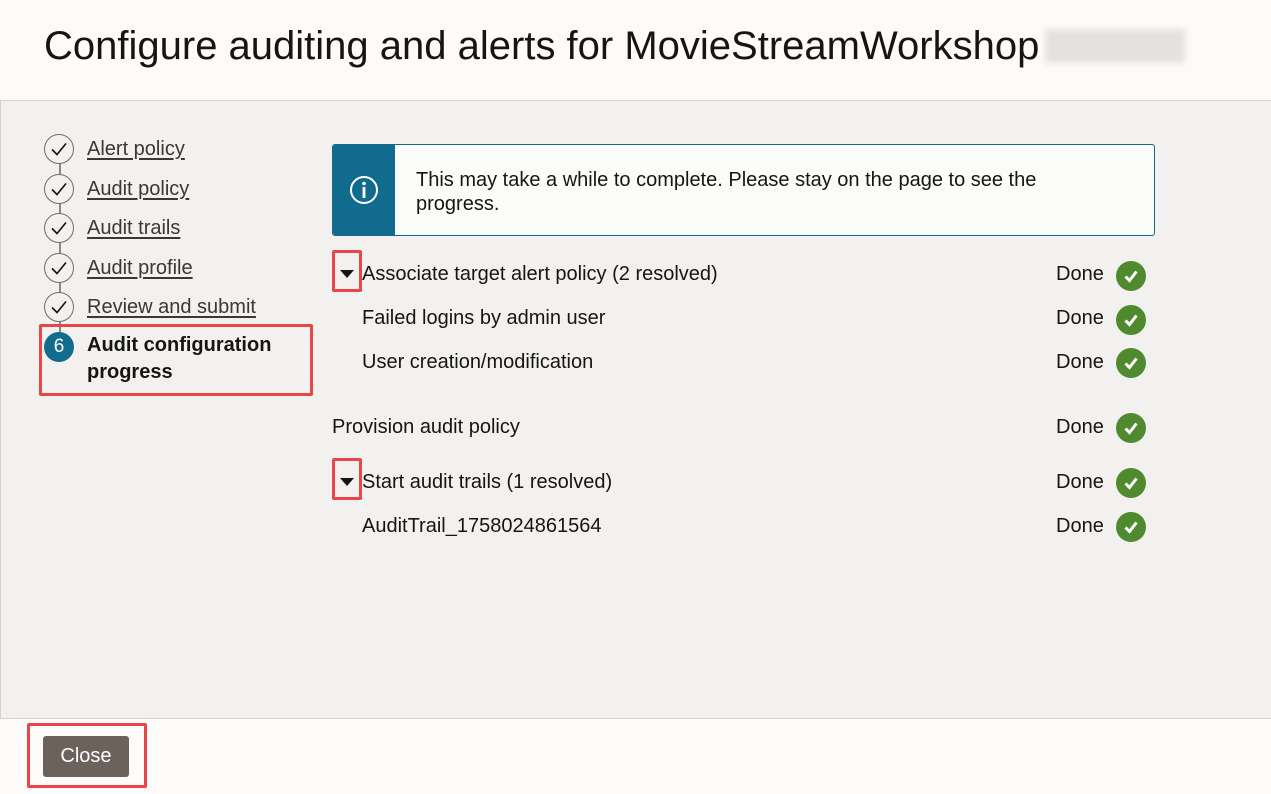 This screenshot has width=1271, height=794. What do you see at coordinates (364, 190) in the screenshot?
I see `info-icon` at bounding box center [364, 190].